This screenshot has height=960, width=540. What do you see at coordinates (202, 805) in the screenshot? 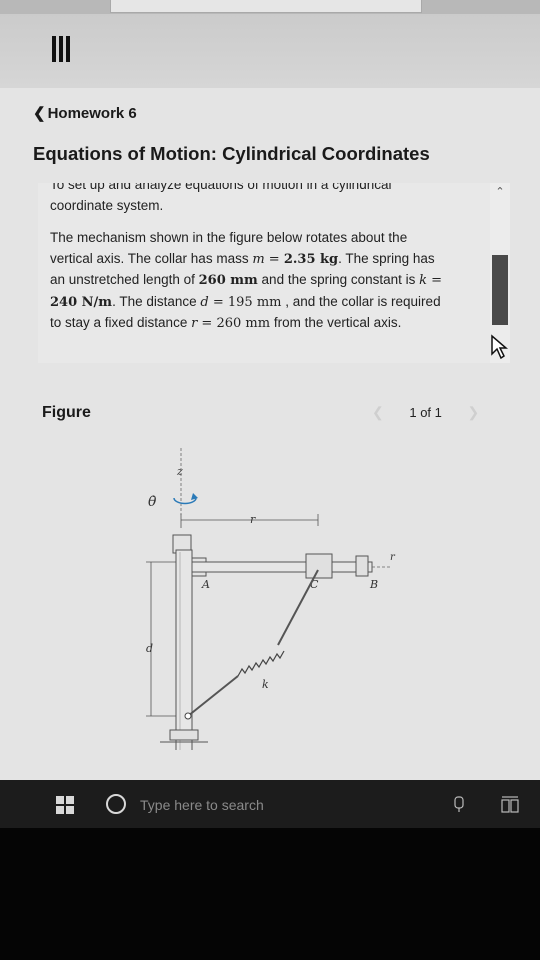
I see `taskbar-search-input: Type here to search` at bounding box center [202, 805].